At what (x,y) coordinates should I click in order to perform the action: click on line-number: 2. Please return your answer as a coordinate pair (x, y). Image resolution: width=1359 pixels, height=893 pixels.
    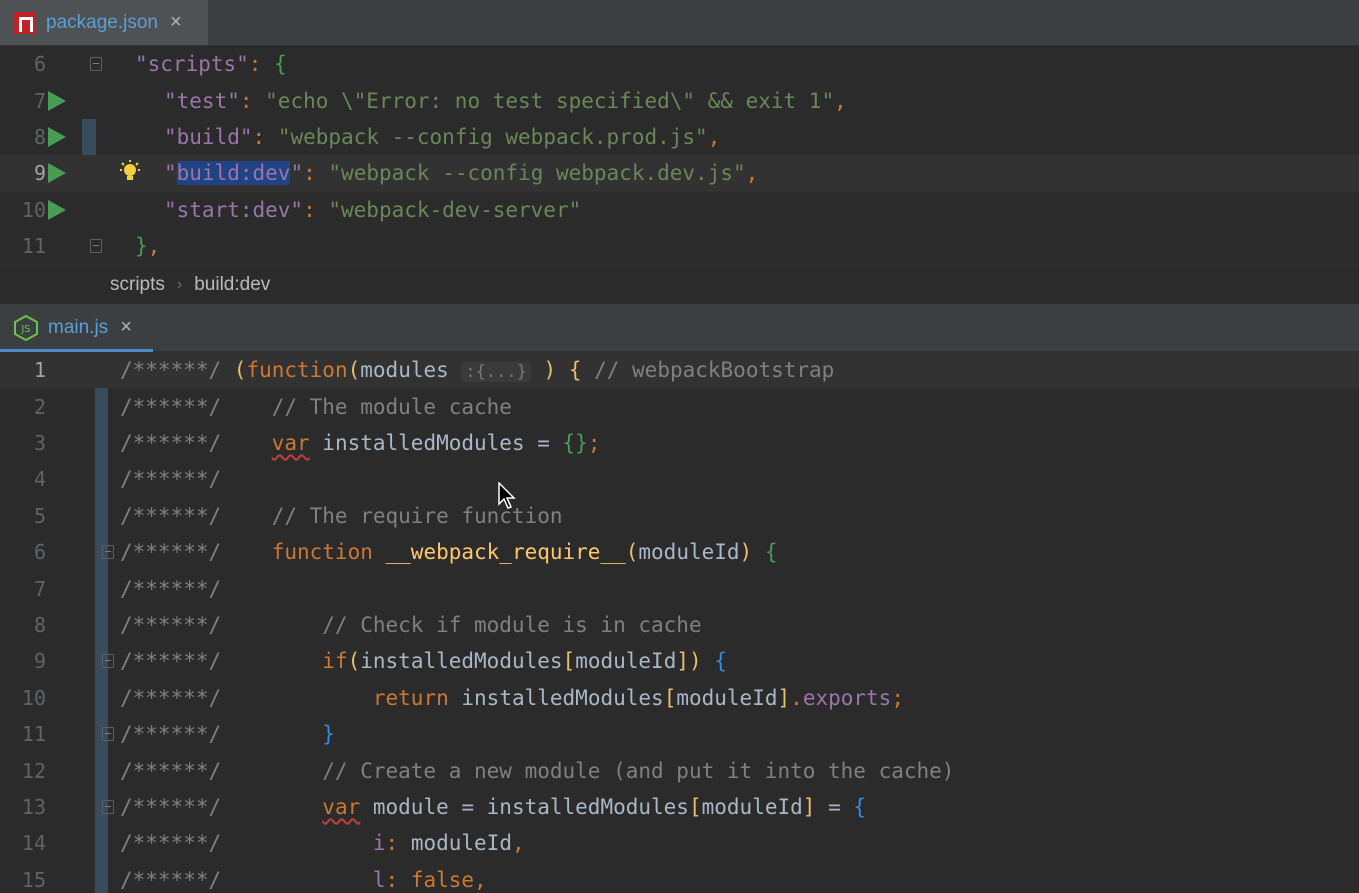
    Looking at the image, I should click on (23, 407).